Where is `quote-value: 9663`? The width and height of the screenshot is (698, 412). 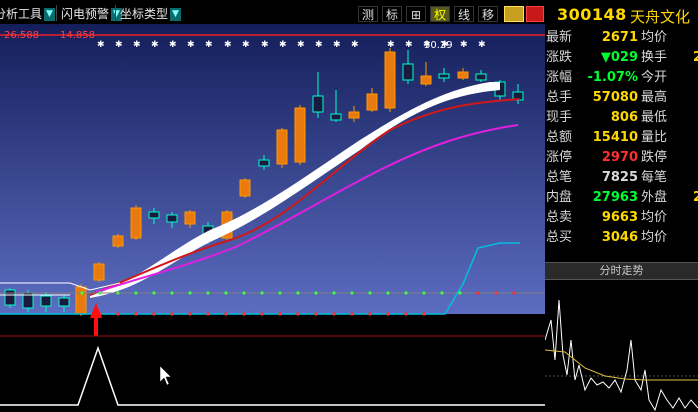 quote-value: 9663 is located at coordinates (619, 217).